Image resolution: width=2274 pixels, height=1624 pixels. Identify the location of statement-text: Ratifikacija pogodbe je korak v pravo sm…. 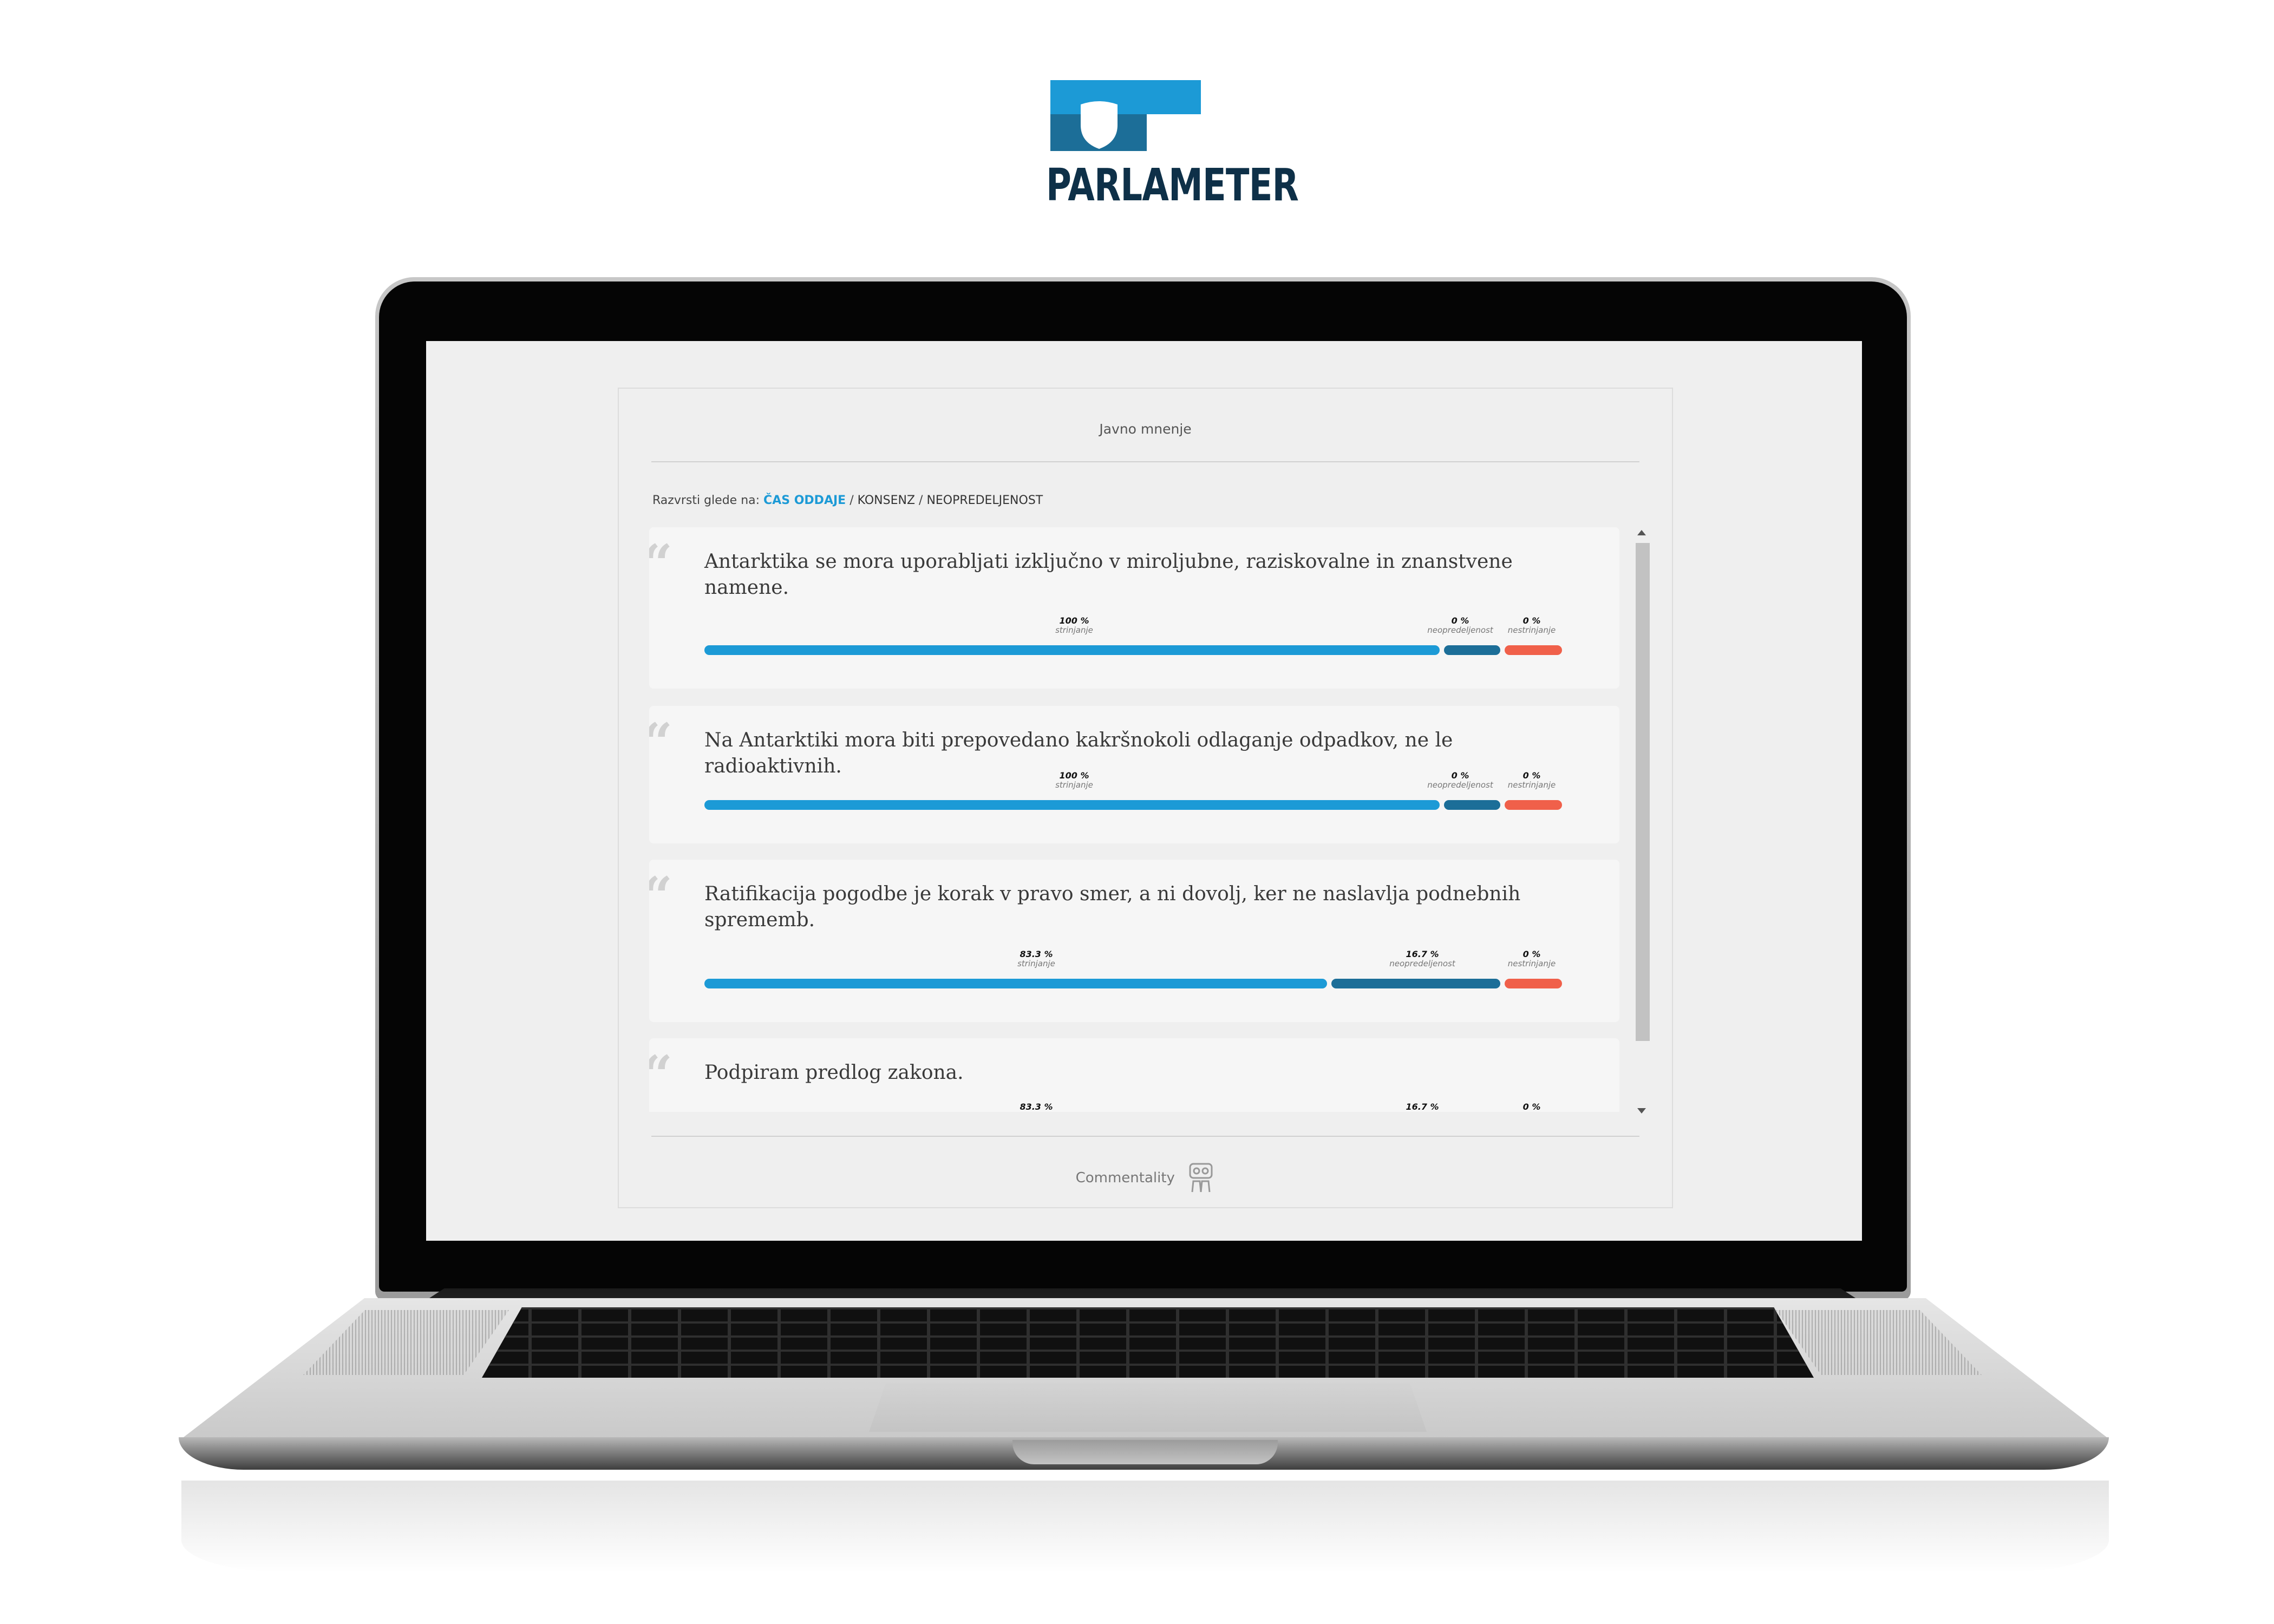
(1113, 907).